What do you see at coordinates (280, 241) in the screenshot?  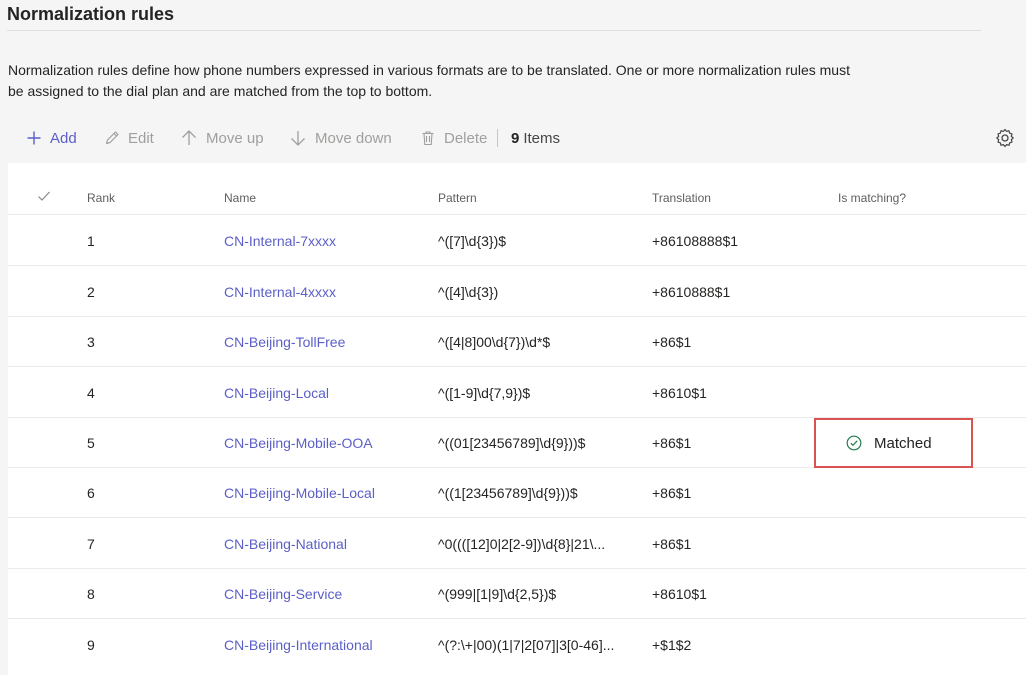 I see `name-link: CN-Internal-7xxxx` at bounding box center [280, 241].